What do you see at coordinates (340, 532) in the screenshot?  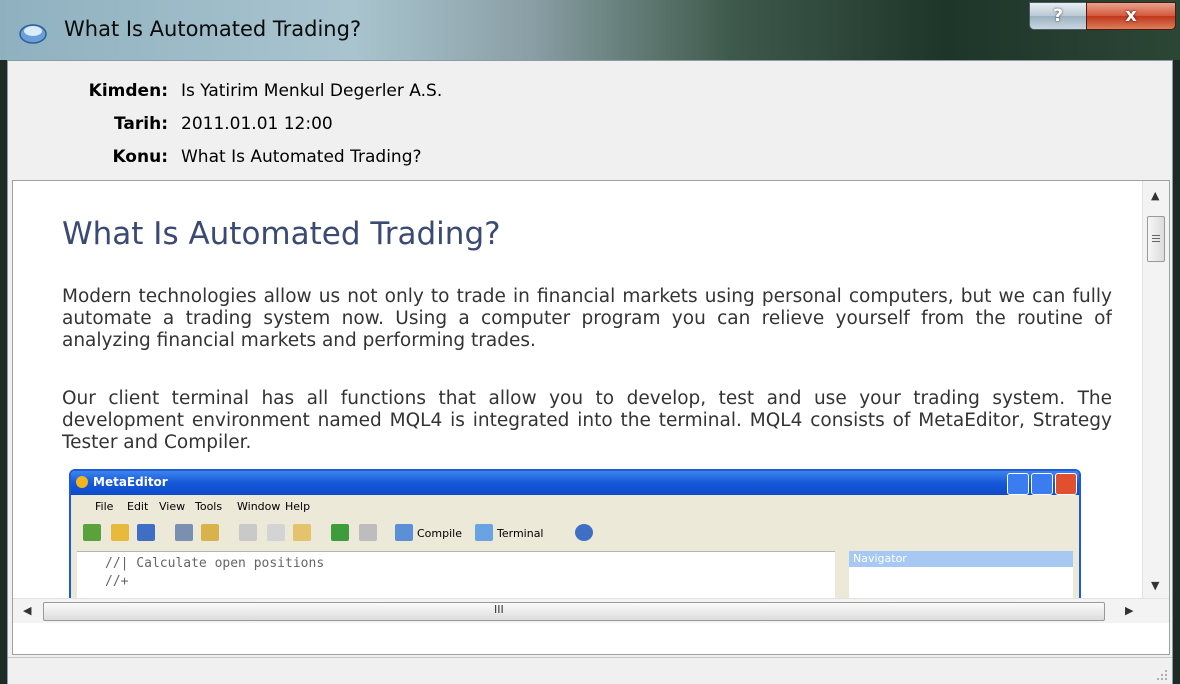 I see `back-icon` at bounding box center [340, 532].